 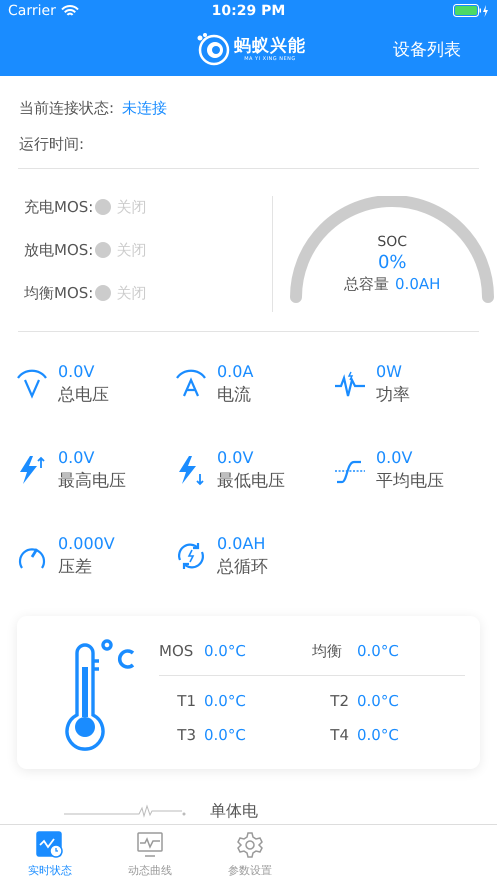 I want to click on metric-value: 0.000V, so click(x=86, y=543).